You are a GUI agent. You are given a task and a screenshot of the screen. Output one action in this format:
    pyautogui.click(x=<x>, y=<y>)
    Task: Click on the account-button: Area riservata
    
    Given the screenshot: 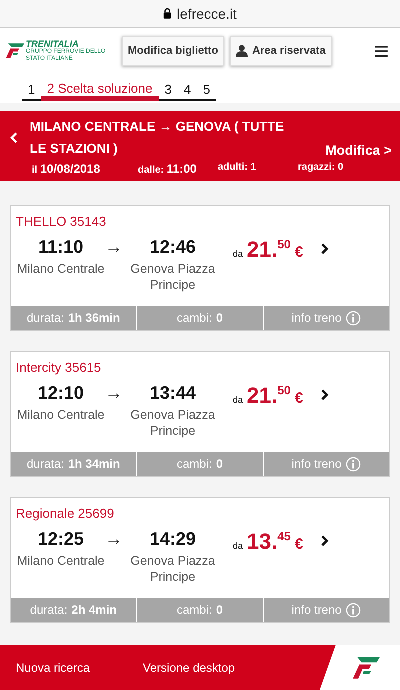 What is the action you would take?
    pyautogui.click(x=281, y=51)
    